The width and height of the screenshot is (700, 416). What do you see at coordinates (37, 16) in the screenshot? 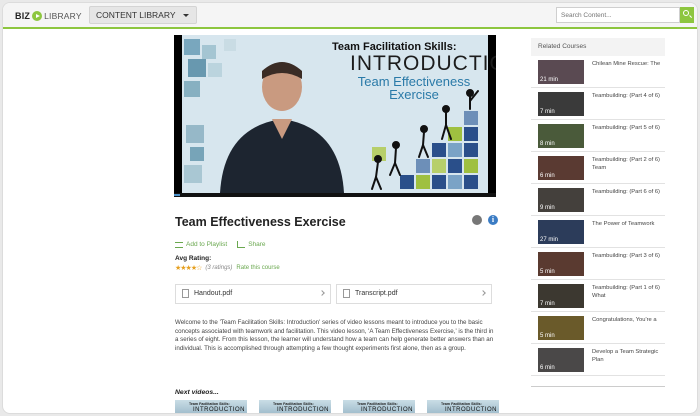
I see `play-logo-icon` at bounding box center [37, 16].